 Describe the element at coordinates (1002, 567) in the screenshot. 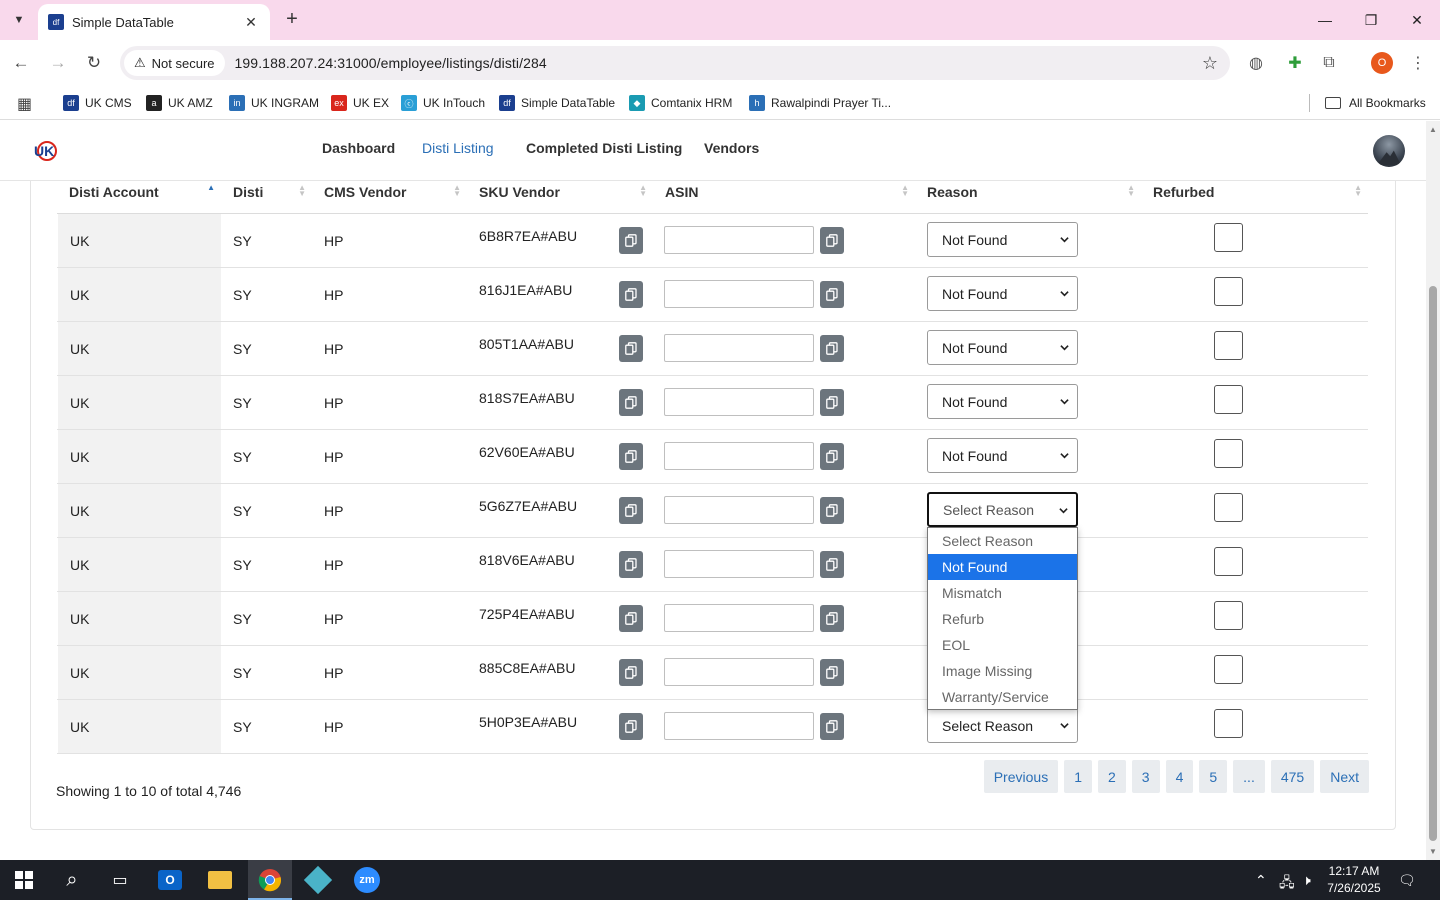

I see `reason-option: Not Found` at that location.